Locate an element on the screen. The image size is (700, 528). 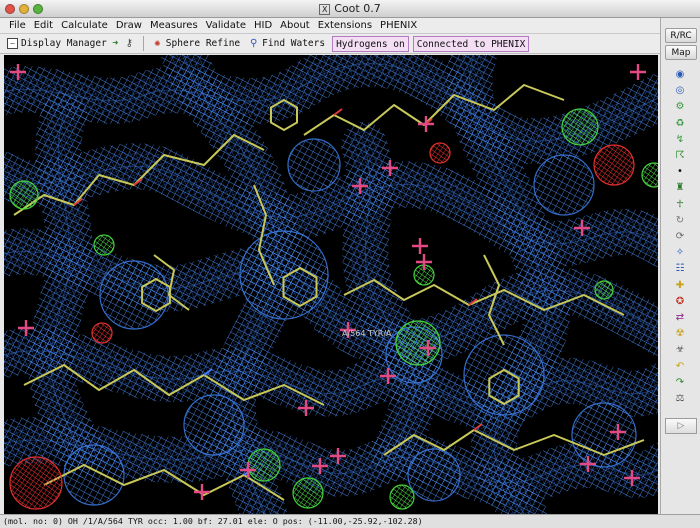
sphere-refine-icon: ✺ is located at coordinates (157, 43).